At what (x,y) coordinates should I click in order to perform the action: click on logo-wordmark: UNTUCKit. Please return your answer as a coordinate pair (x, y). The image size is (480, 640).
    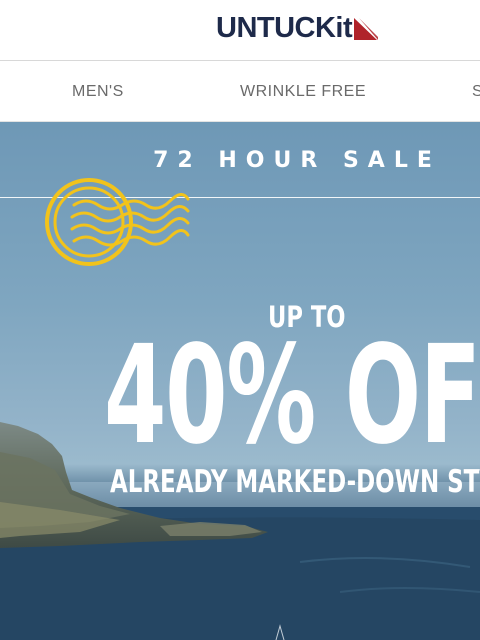
    Looking at the image, I should click on (284, 27).